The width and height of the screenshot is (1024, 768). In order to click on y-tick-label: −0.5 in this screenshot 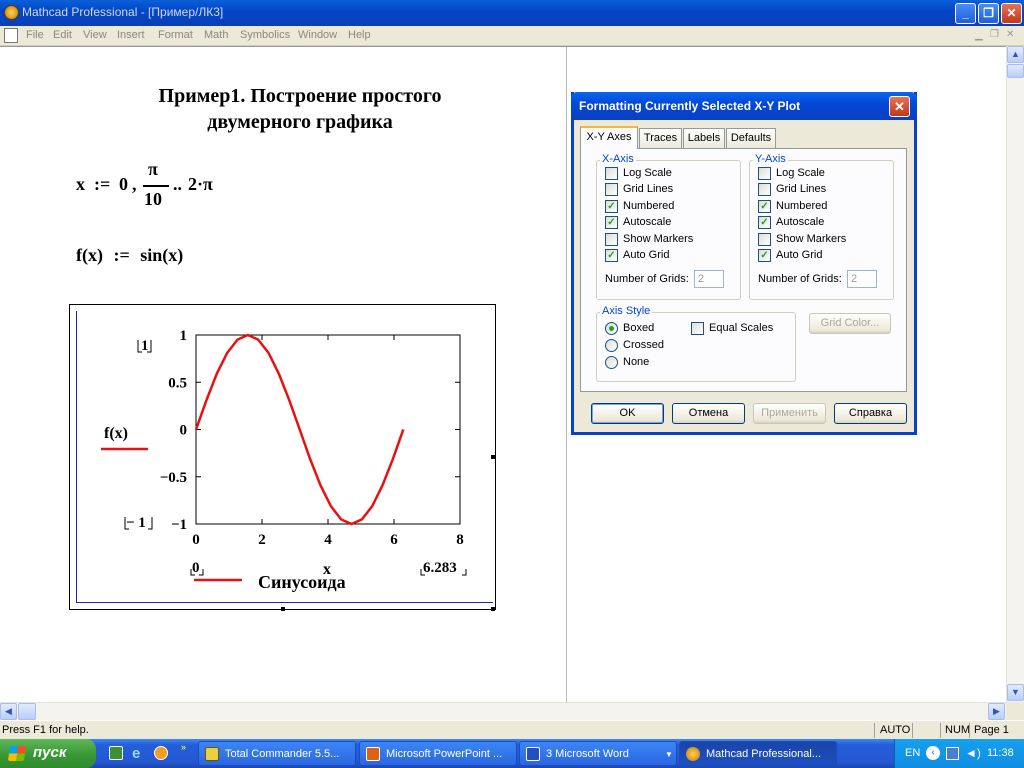, I will do `click(173, 478)`.